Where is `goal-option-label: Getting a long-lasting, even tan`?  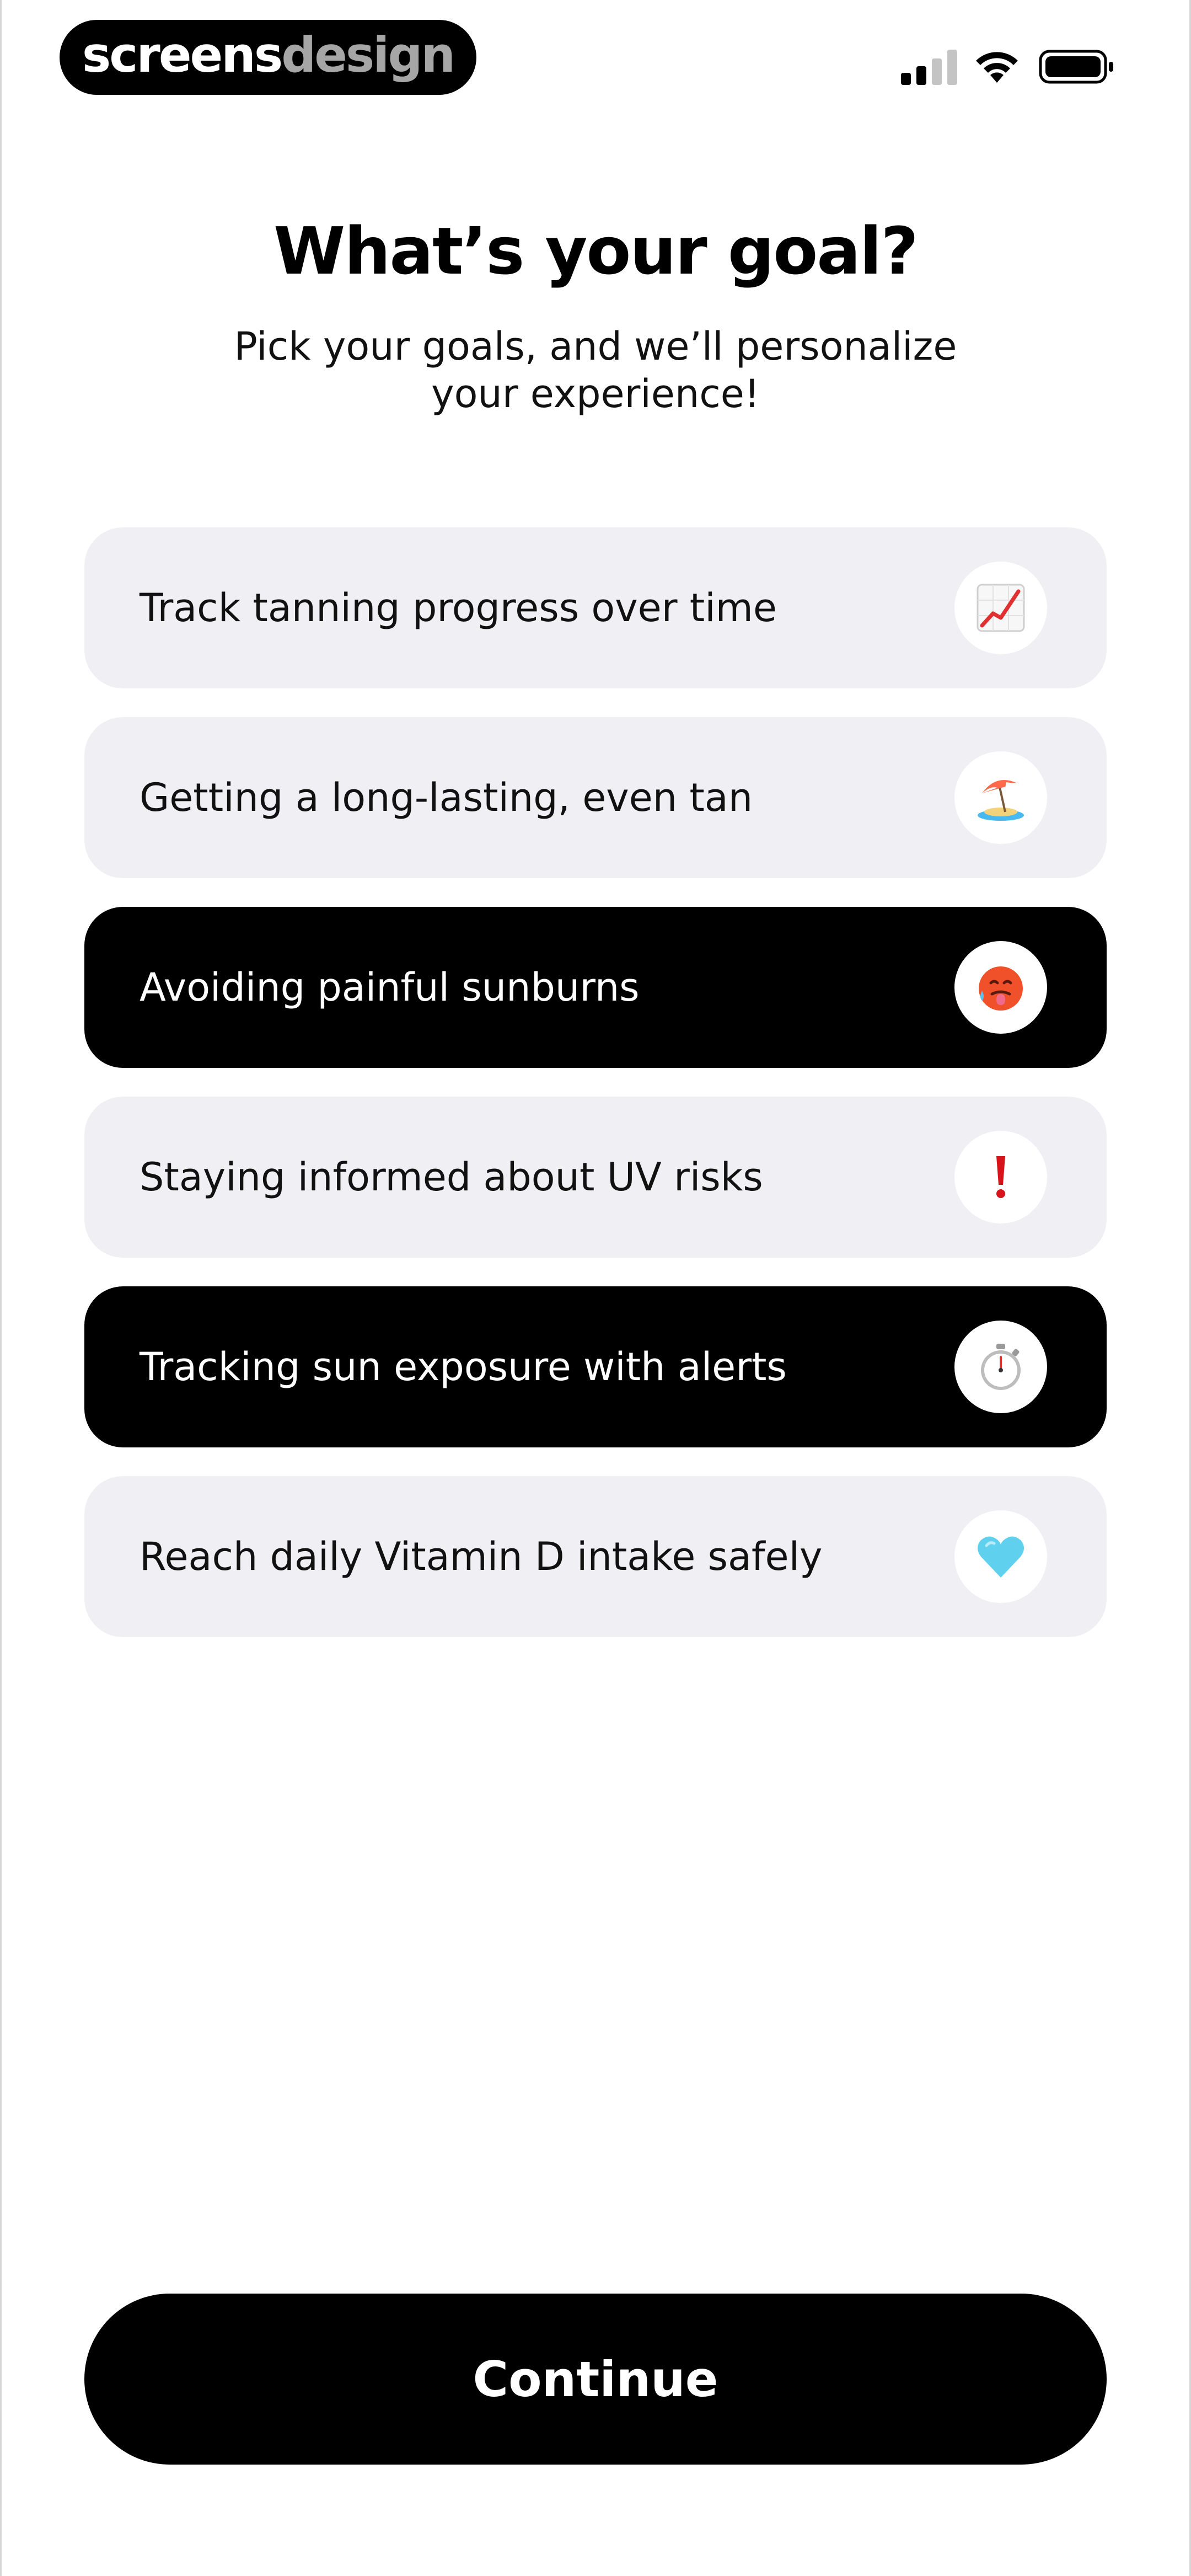
goal-option-label: Getting a long-lasting, even tan is located at coordinates (447, 797).